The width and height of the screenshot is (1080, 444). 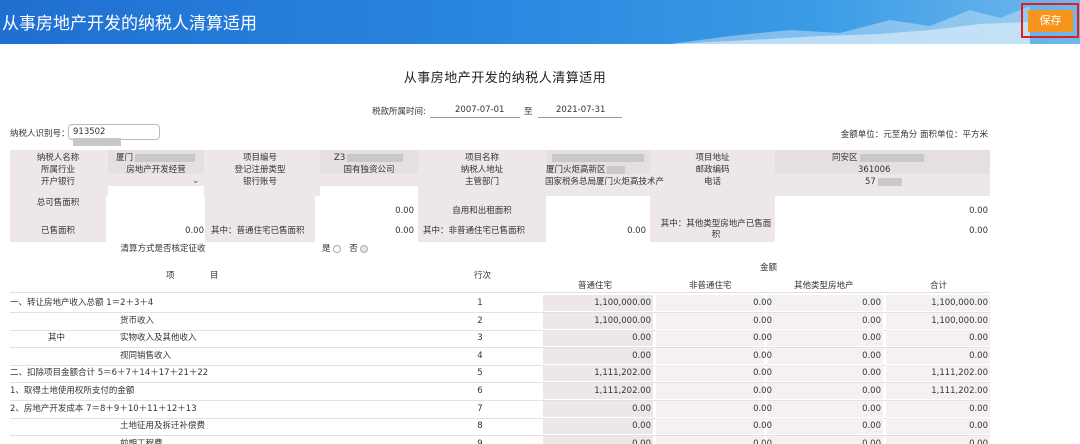 I want to click on ordinary-sold-label: 其中：普通住宅已售面积, so click(x=258, y=231).